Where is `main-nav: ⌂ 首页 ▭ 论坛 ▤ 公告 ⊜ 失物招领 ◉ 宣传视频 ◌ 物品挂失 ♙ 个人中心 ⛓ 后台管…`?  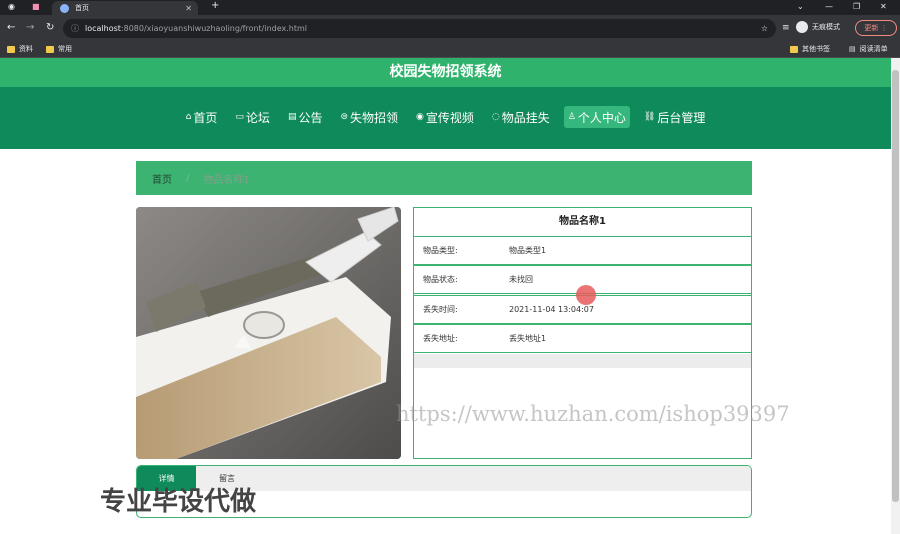 main-nav: ⌂ 首页 ▭ 论坛 ▤ 公告 ⊜ 失物招领 ◉ 宣传视频 ◌ 物品挂失 ♙ 个人中心 ⛓ 后台管… is located at coordinates (445, 118).